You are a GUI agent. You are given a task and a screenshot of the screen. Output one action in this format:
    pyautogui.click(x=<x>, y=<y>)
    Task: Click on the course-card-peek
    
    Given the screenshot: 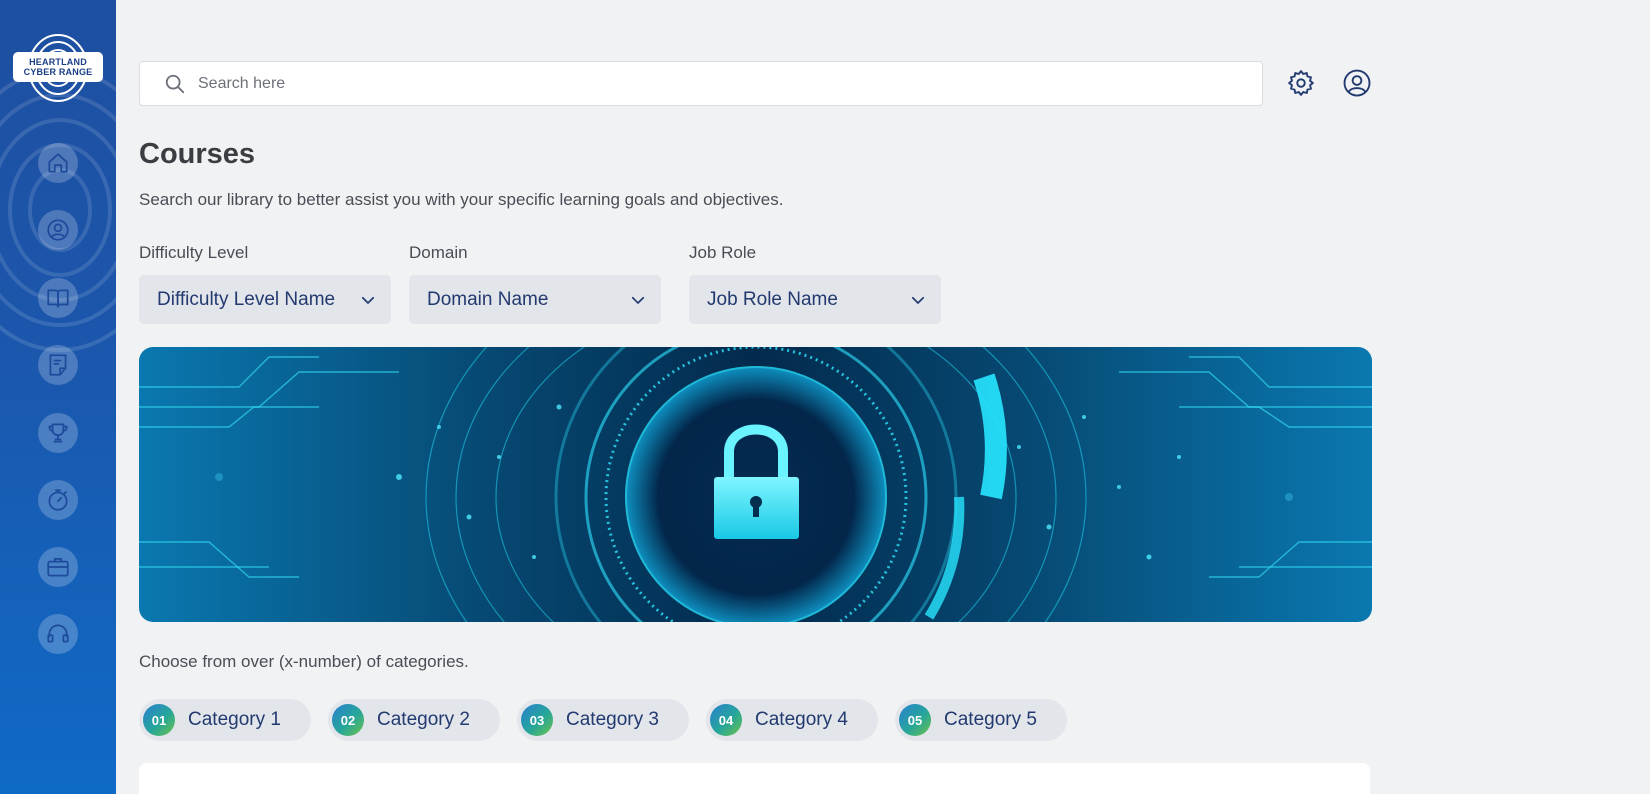 What is the action you would take?
    pyautogui.click(x=754, y=778)
    